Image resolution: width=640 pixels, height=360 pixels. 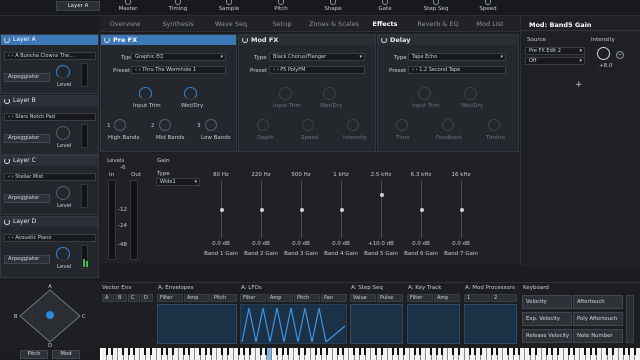 I want to click on envelope-display, so click(x=197, y=324).